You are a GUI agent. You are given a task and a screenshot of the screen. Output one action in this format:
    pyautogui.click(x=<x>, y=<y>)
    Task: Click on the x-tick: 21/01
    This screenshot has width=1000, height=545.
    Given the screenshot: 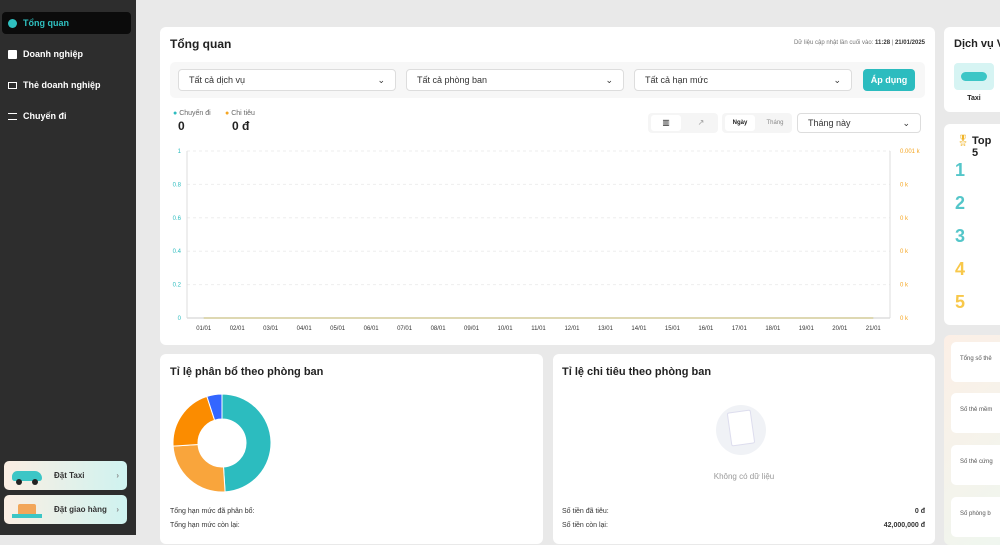 What is the action you would take?
    pyautogui.click(x=874, y=329)
    